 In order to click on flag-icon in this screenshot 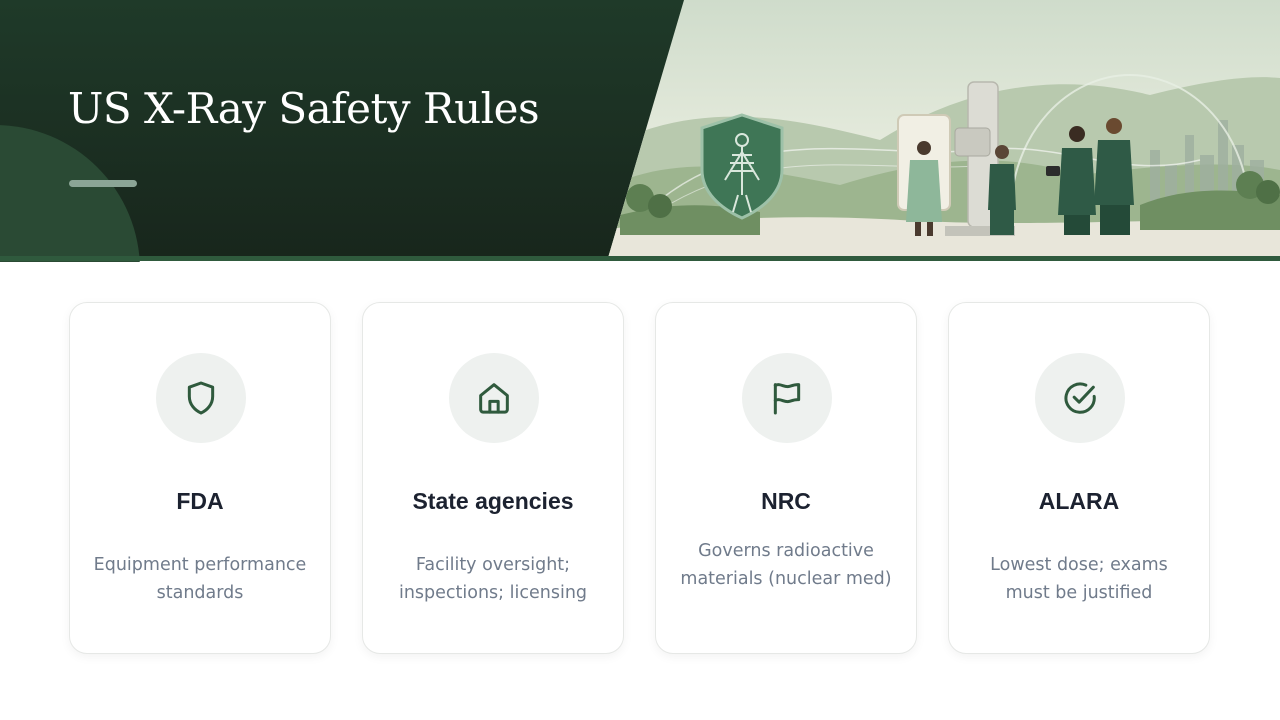, I will do `click(787, 399)`.